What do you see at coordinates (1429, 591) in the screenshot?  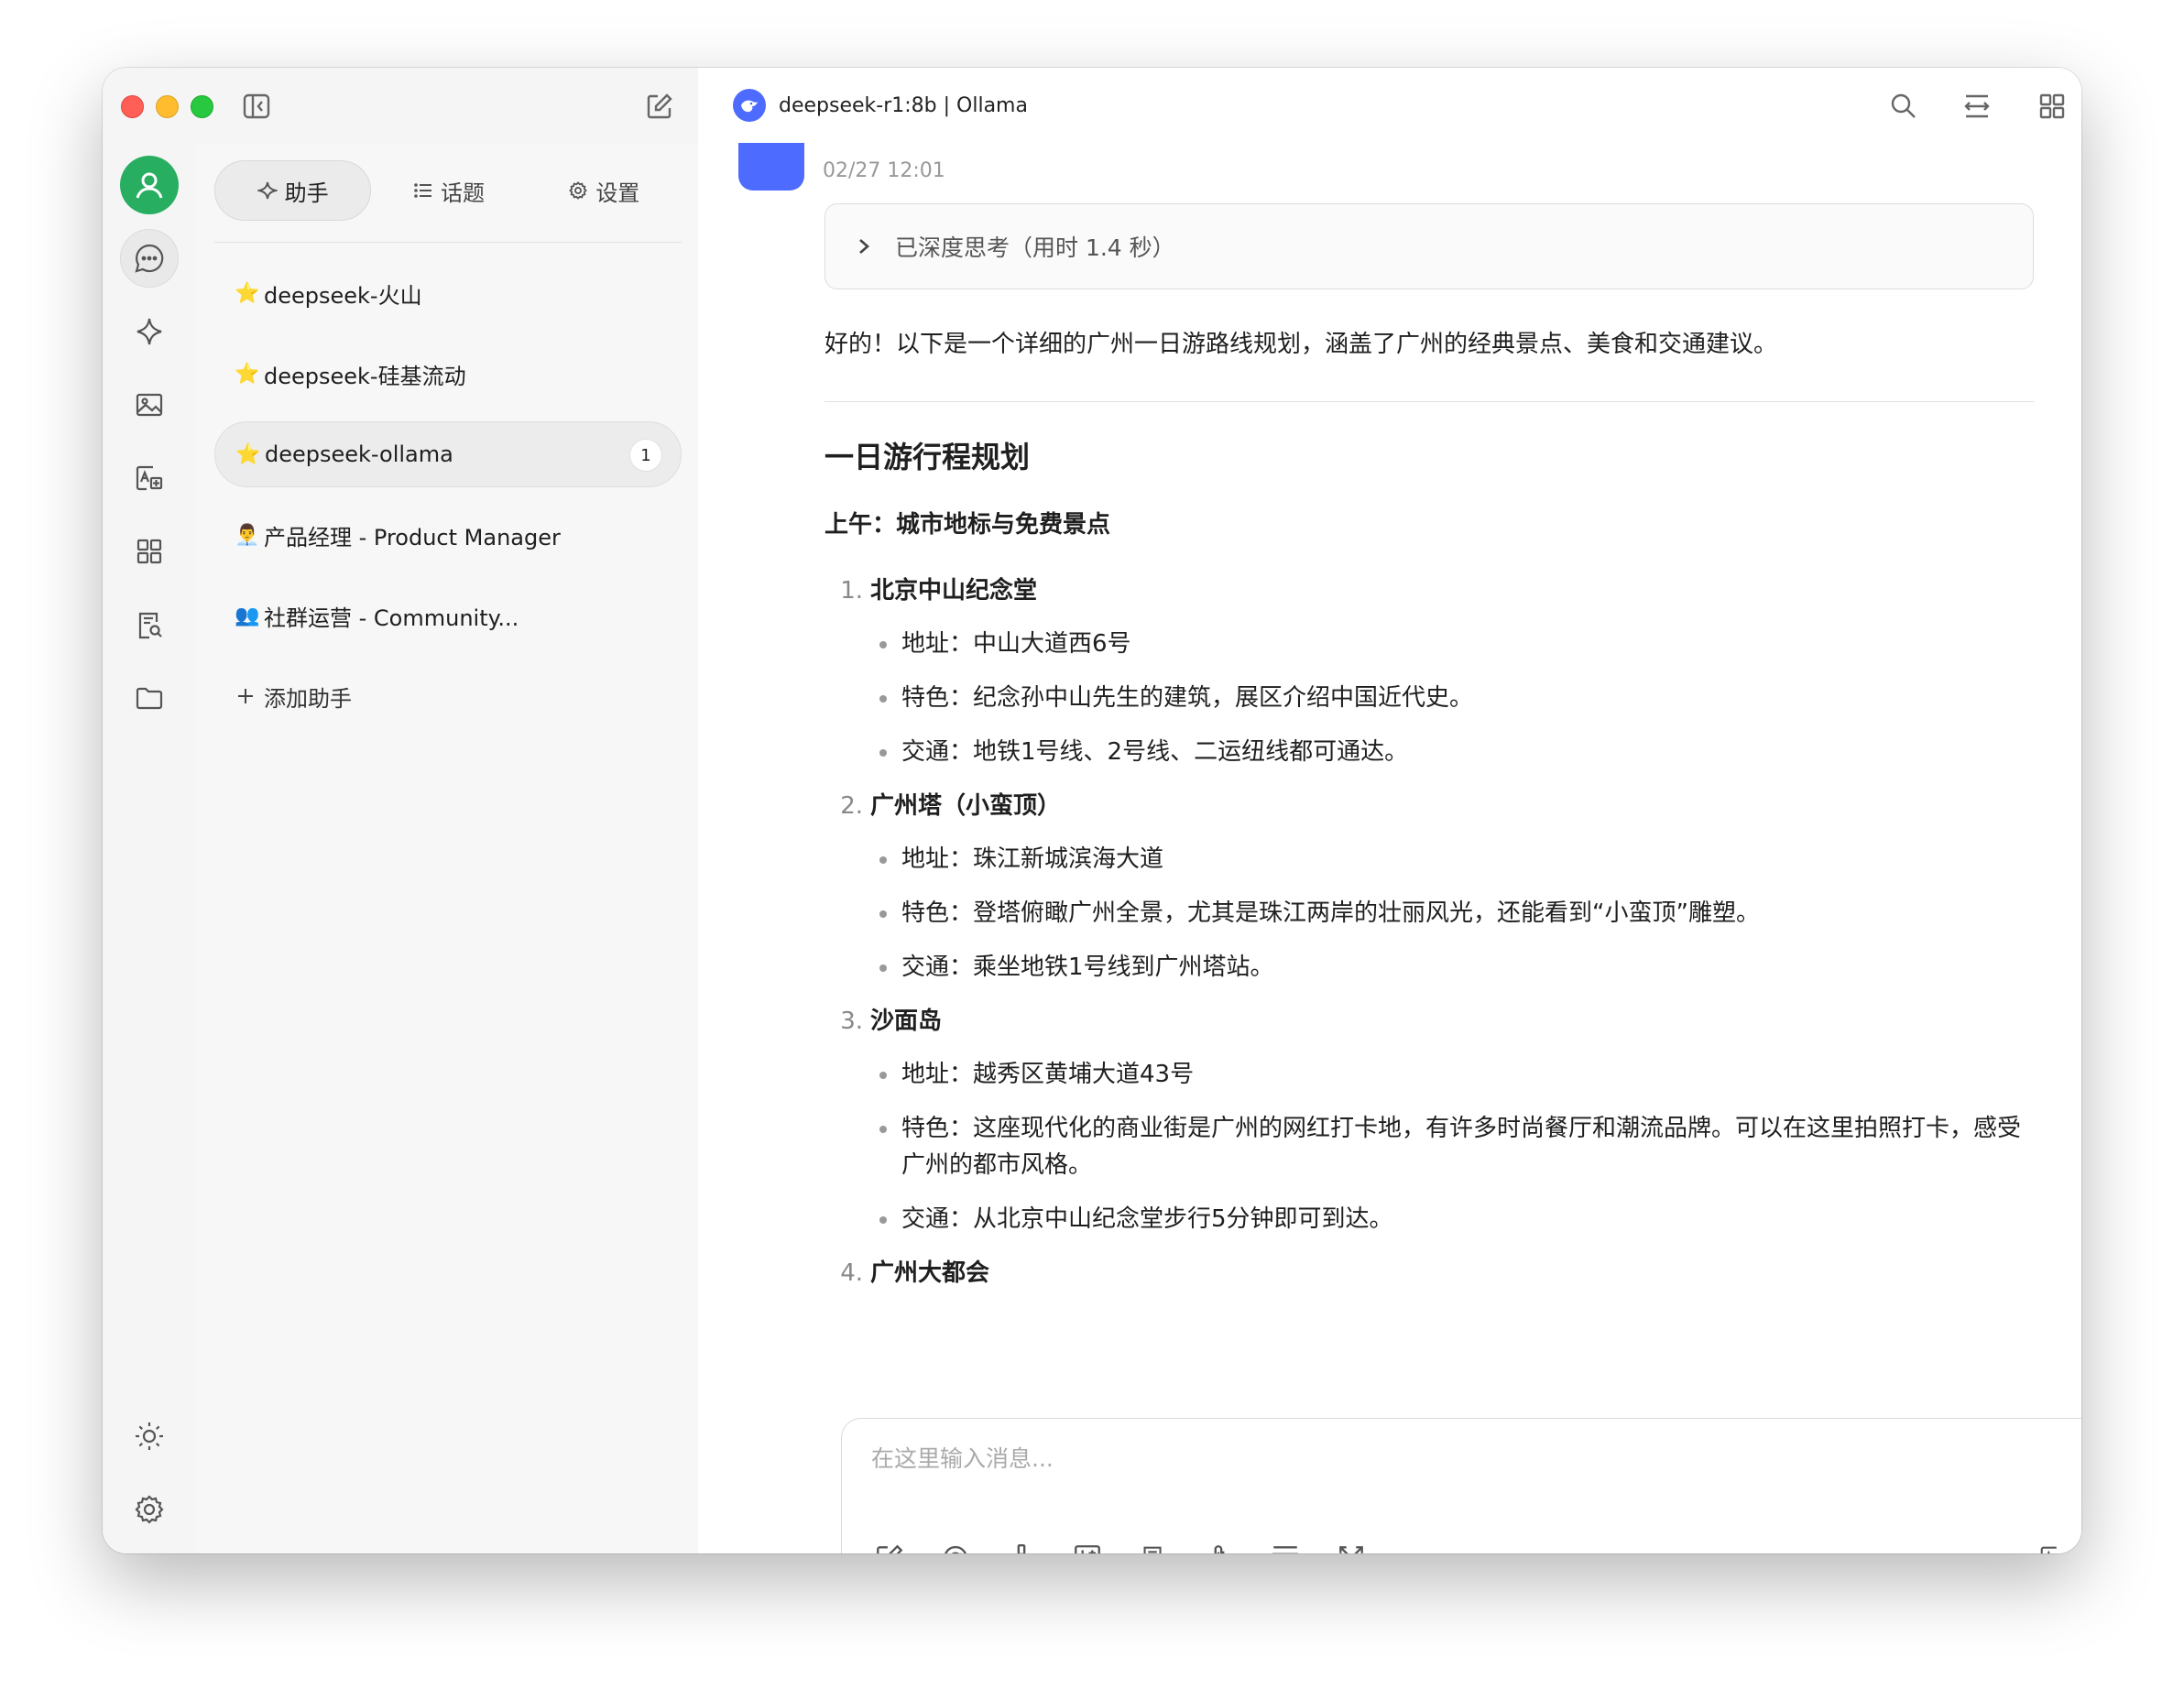 I see `list-item: 1. 北京中山纪念堂` at bounding box center [1429, 591].